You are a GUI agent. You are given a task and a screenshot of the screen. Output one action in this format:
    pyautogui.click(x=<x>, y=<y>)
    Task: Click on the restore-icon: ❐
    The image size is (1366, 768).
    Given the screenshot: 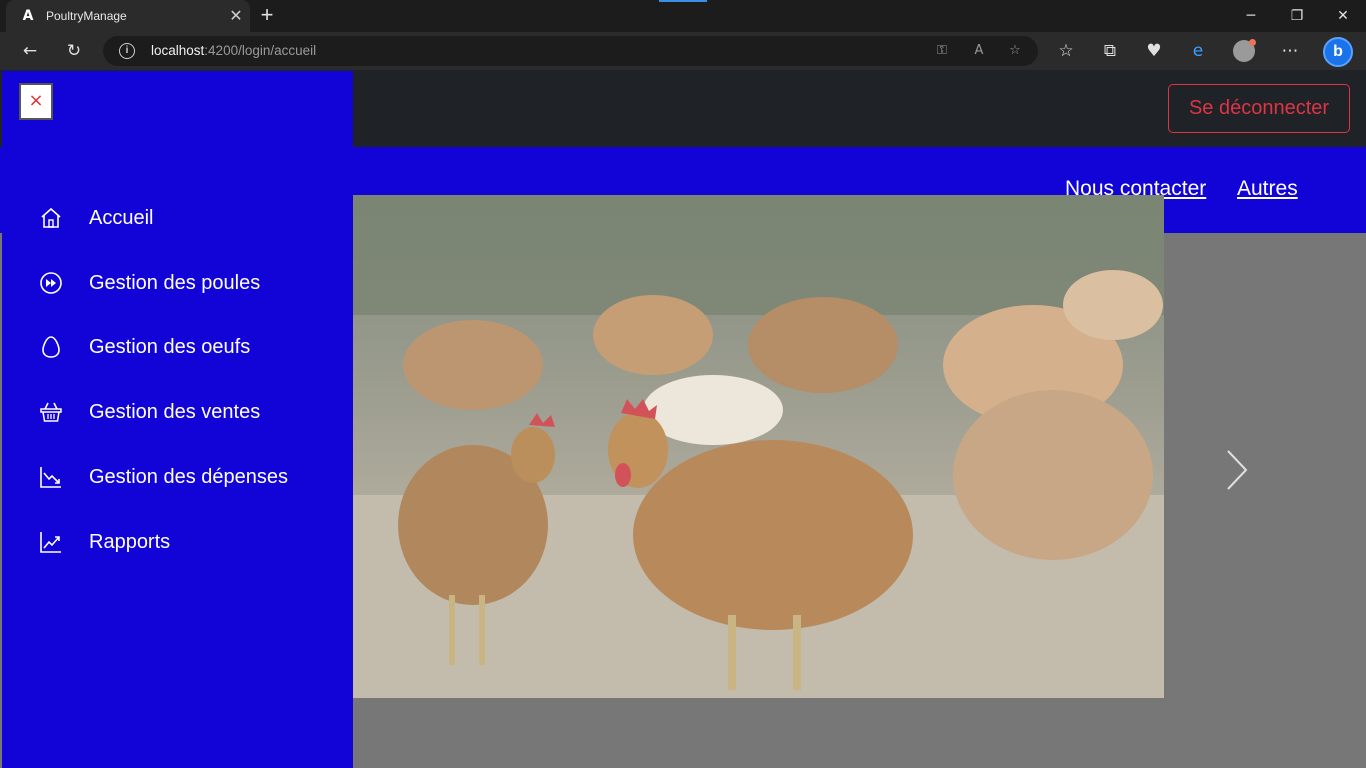 What is the action you would take?
    pyautogui.click(x=1297, y=16)
    